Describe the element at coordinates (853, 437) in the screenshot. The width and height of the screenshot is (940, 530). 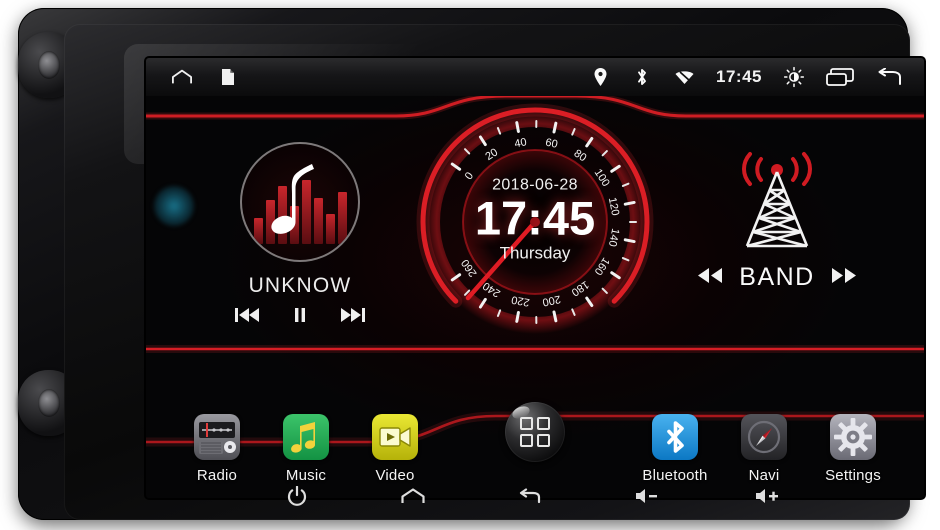
I see `settings-gear-icon` at that location.